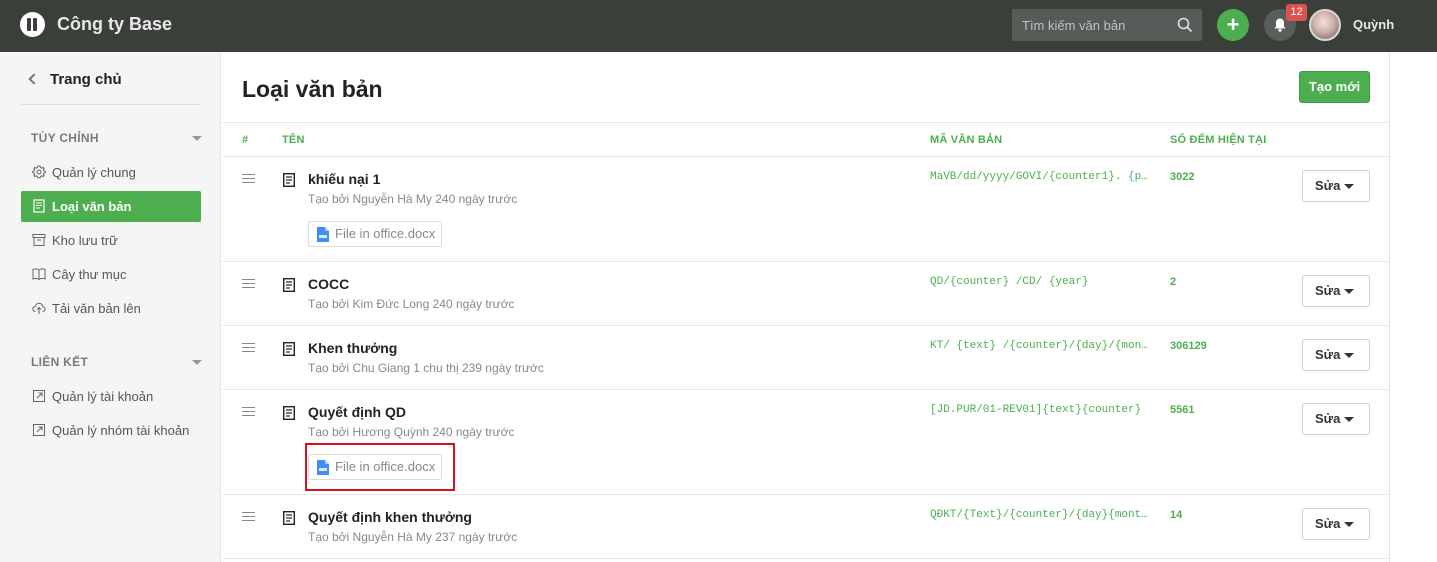 This screenshot has width=1437, height=562. I want to click on archive-icon, so click(39, 240).